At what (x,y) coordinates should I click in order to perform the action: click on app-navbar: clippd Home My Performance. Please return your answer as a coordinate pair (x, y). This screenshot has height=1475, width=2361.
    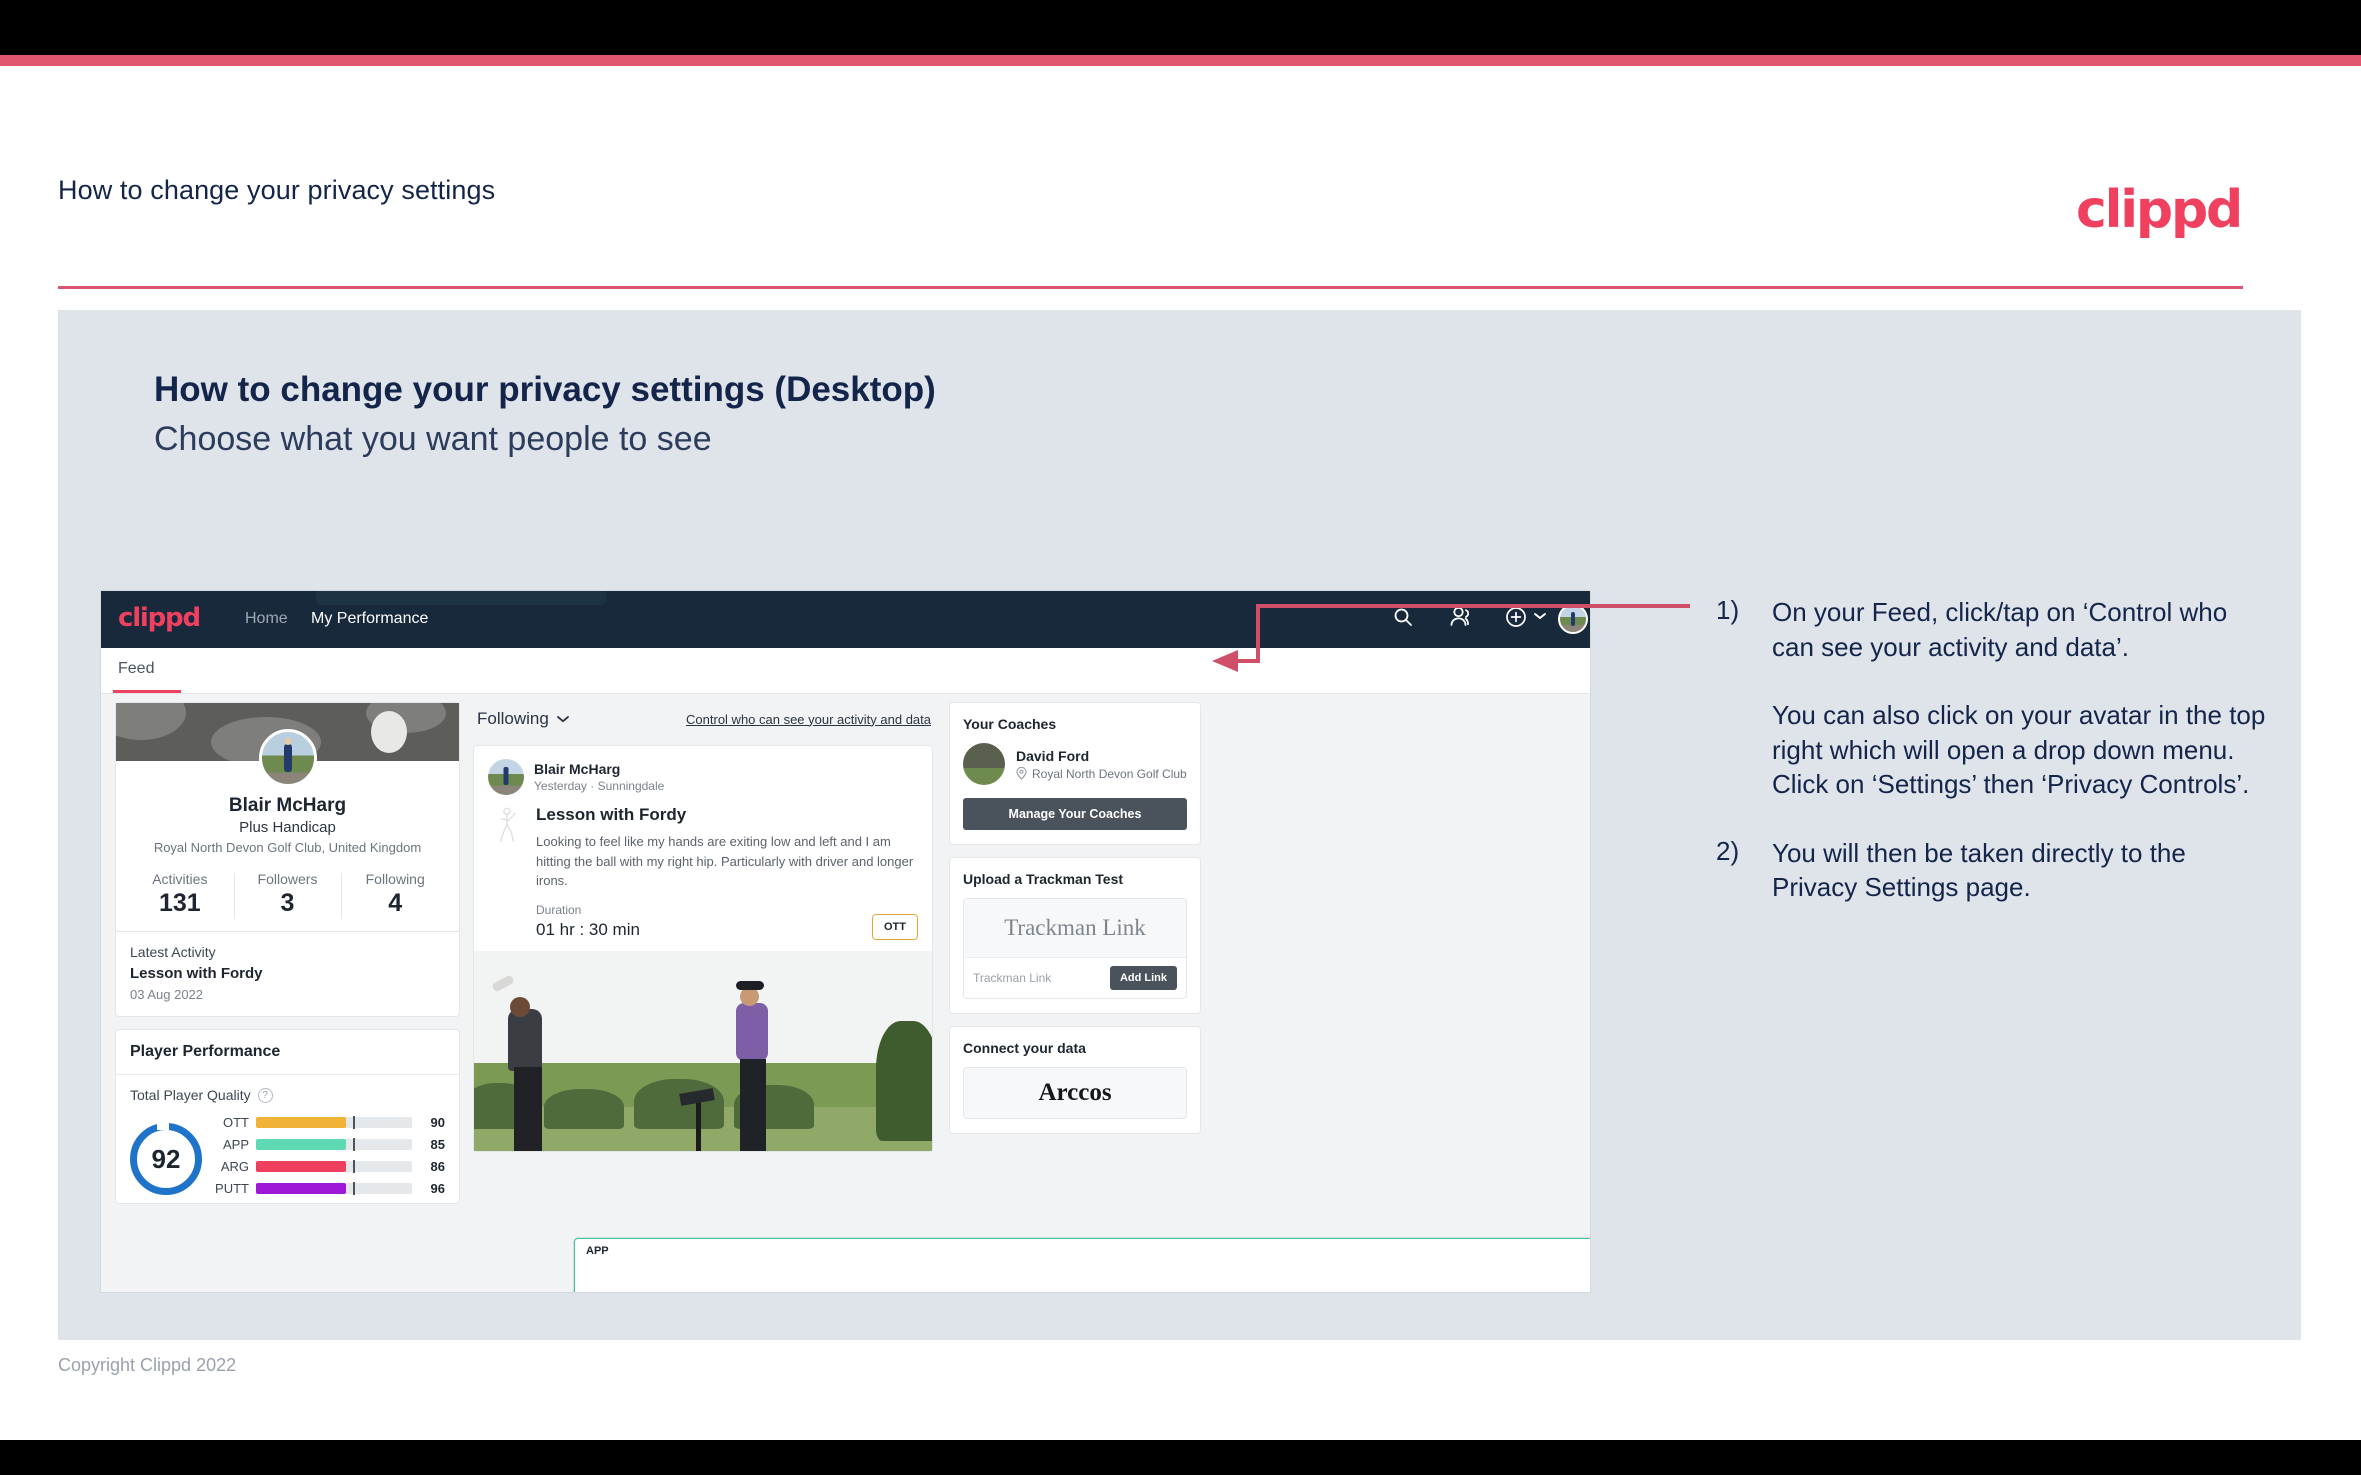
    Looking at the image, I should click on (845, 619).